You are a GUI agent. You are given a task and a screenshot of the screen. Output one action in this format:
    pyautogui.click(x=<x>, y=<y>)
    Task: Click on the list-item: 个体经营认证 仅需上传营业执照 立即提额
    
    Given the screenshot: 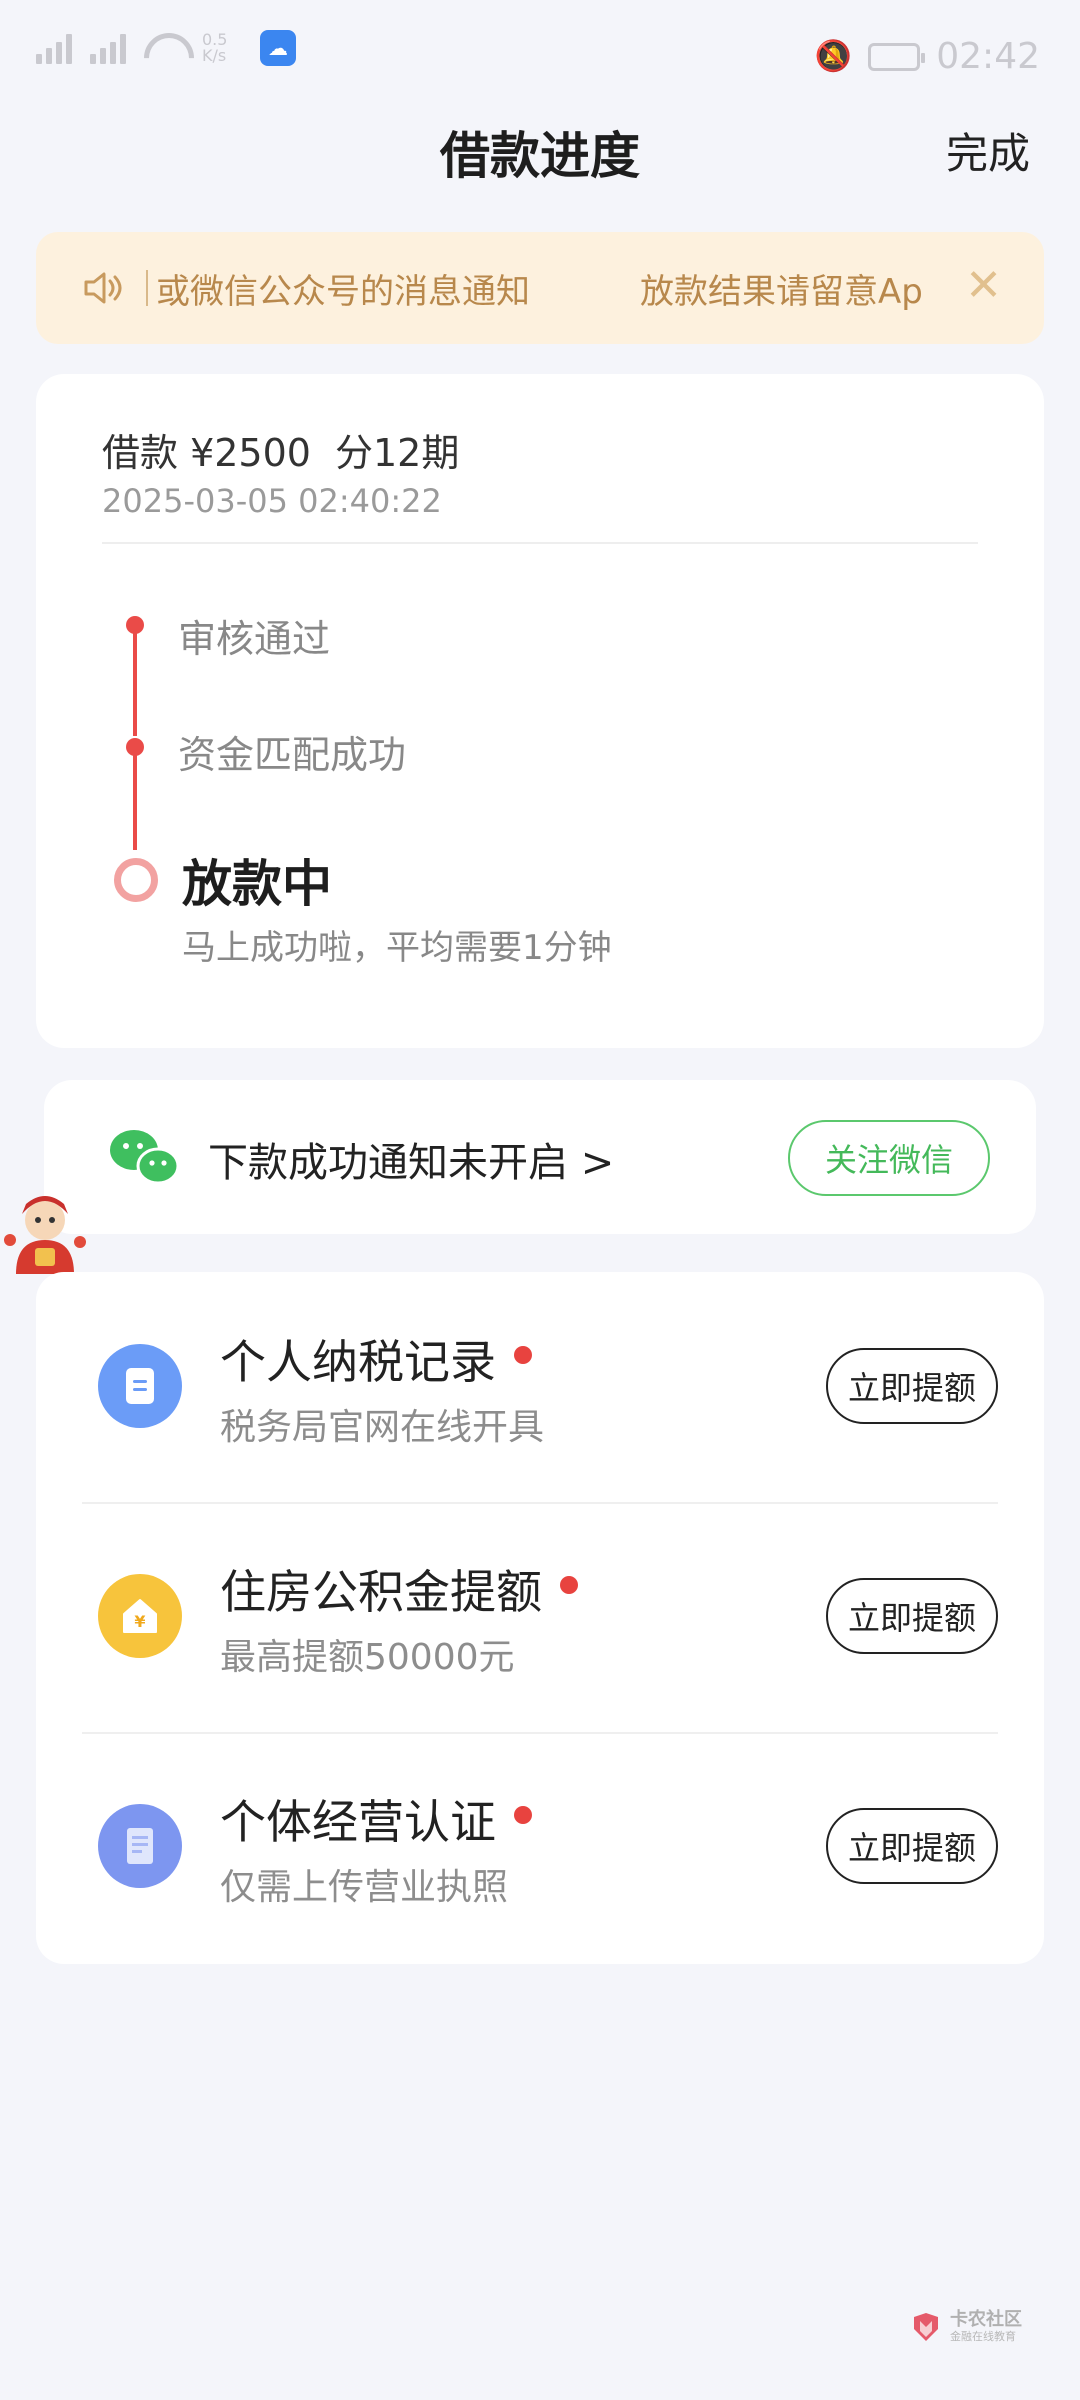 What is the action you would take?
    pyautogui.click(x=540, y=1847)
    